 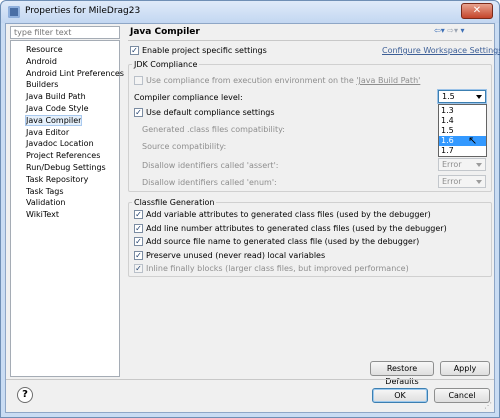 I want to click on use-defaults-checkbox: ✓, so click(x=138, y=112).